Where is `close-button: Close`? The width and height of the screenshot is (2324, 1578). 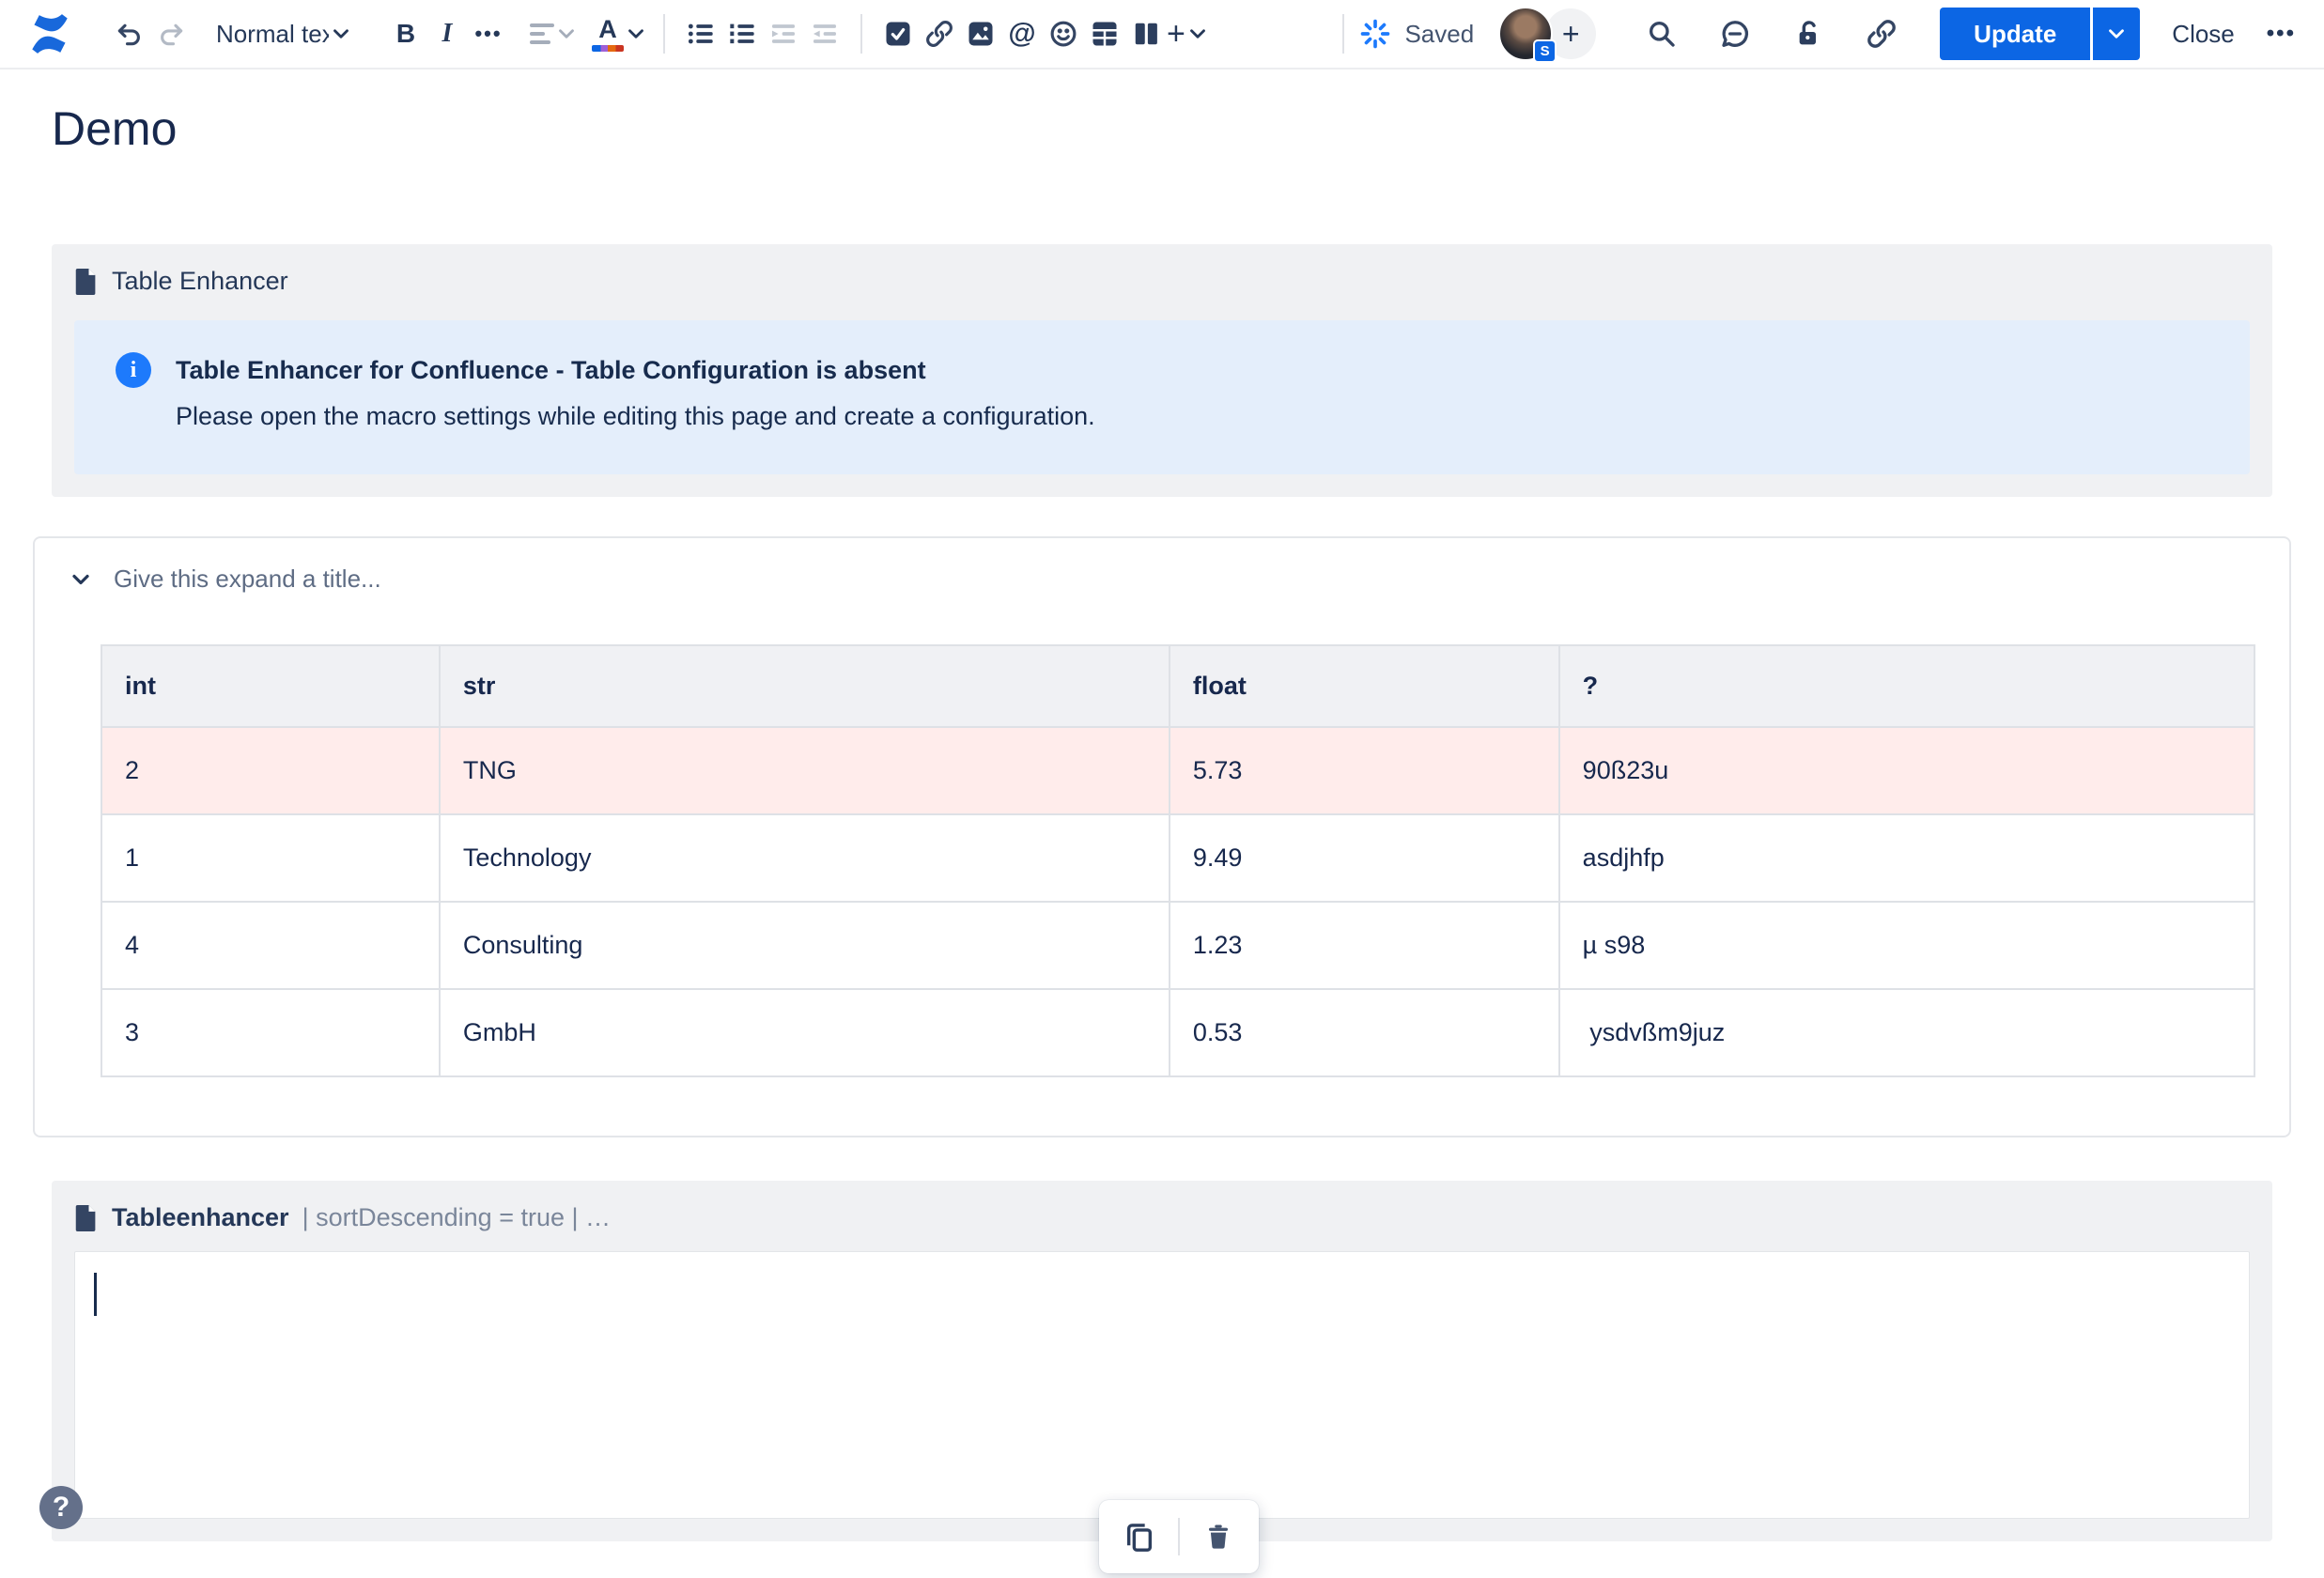
close-button: Close is located at coordinates (2203, 34).